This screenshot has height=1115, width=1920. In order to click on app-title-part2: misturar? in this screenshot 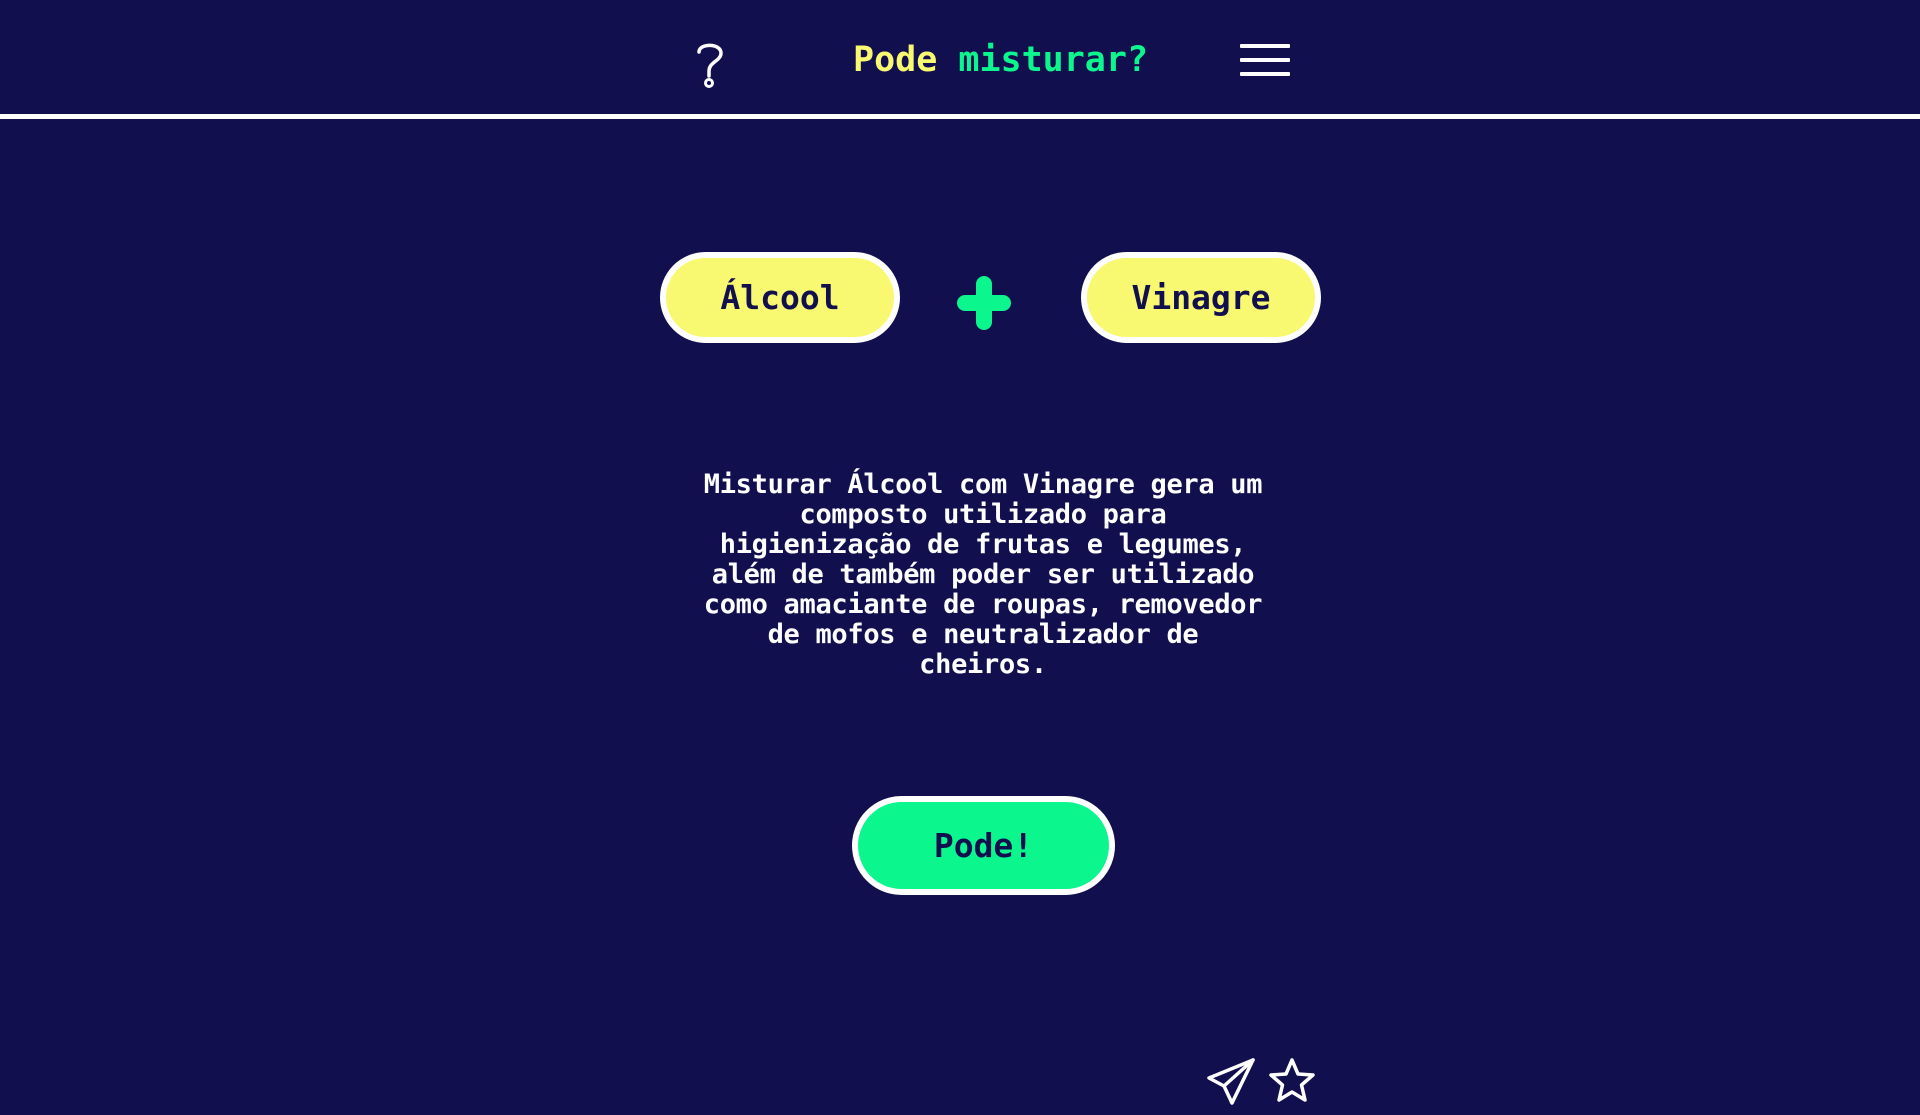, I will do `click(1053, 60)`.